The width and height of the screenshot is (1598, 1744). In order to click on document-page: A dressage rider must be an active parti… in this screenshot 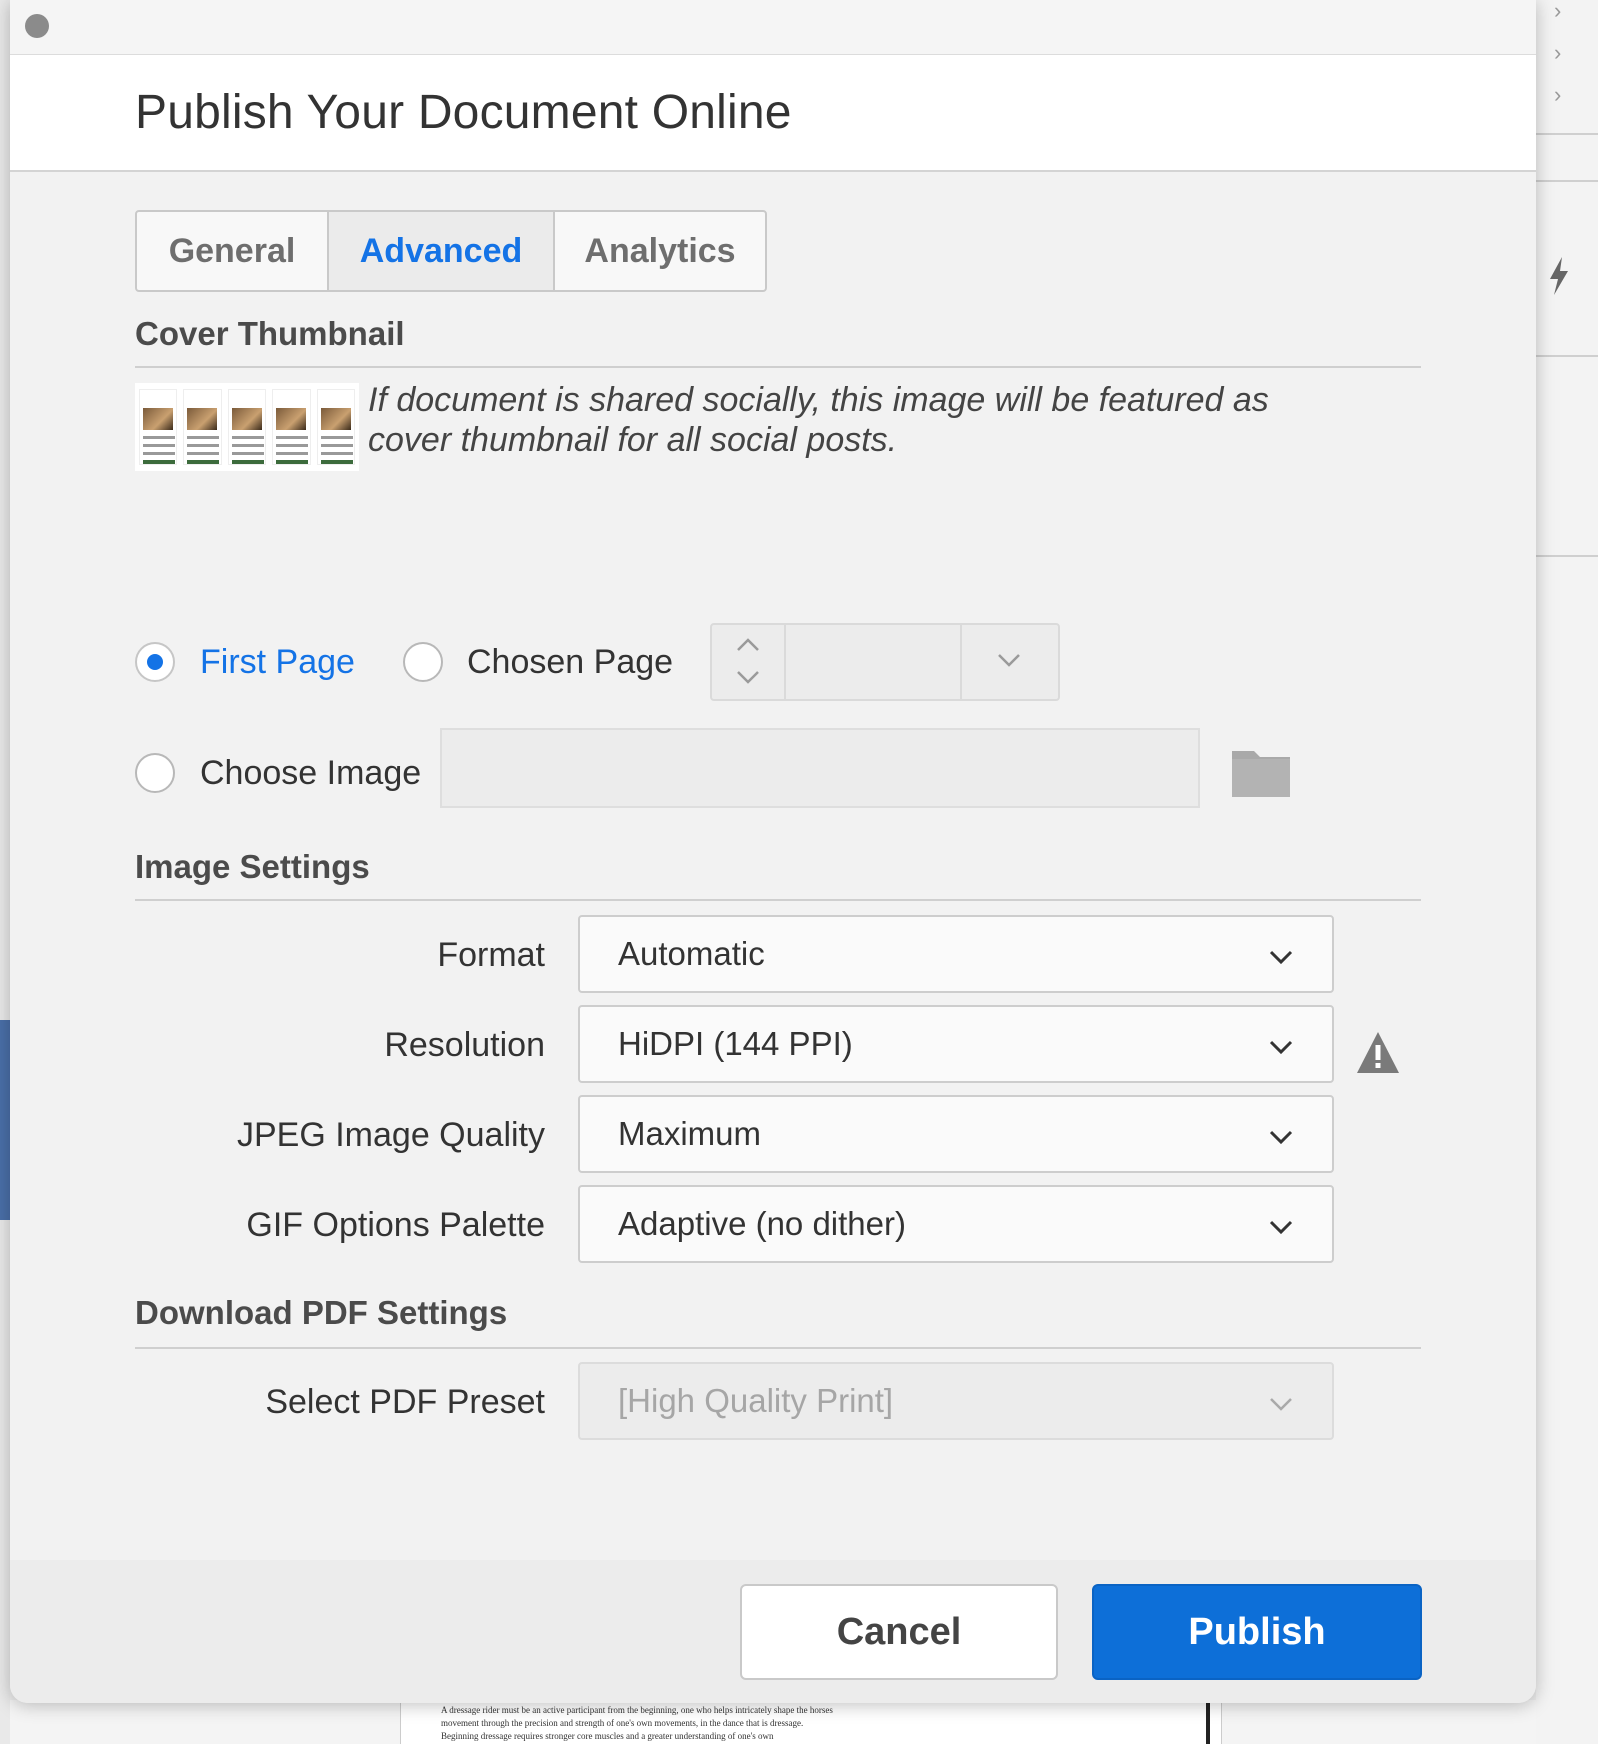, I will do `click(811, 1722)`.